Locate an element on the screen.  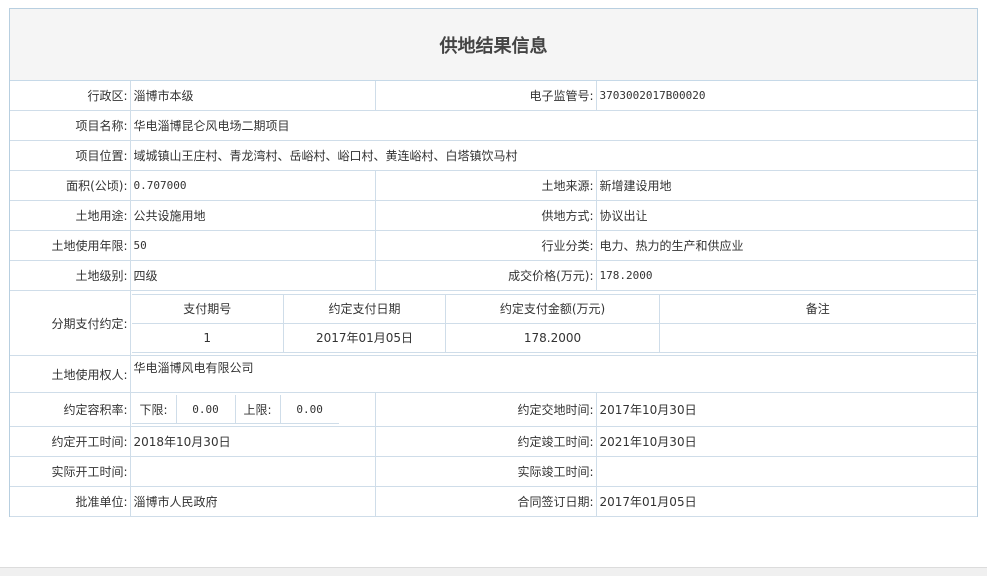
installment-header: 约定支付金额(万元) is located at coordinates (552, 308).